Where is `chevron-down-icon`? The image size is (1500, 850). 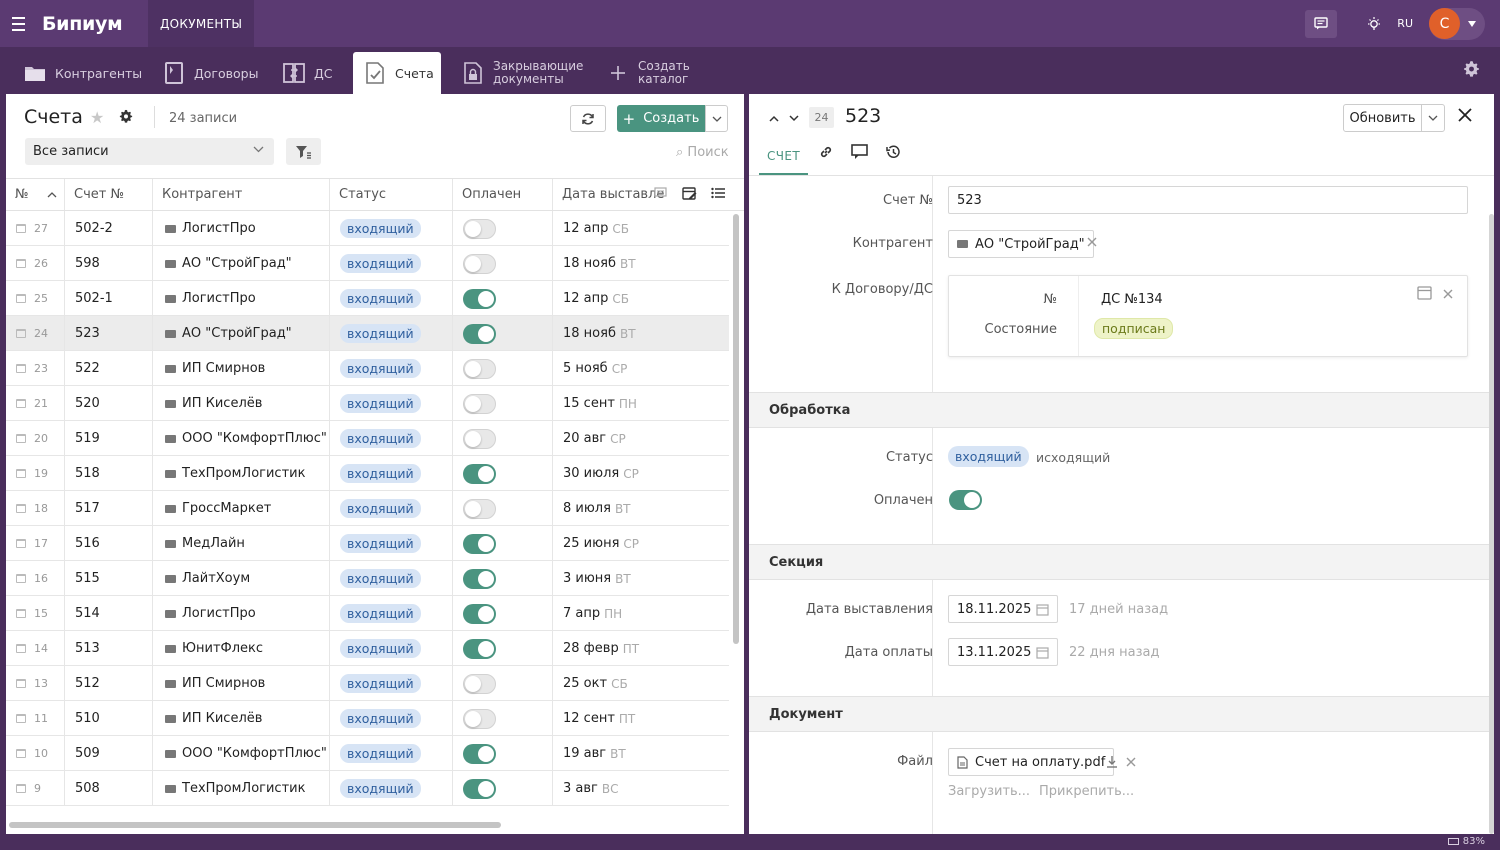
chevron-down-icon is located at coordinates (794, 118).